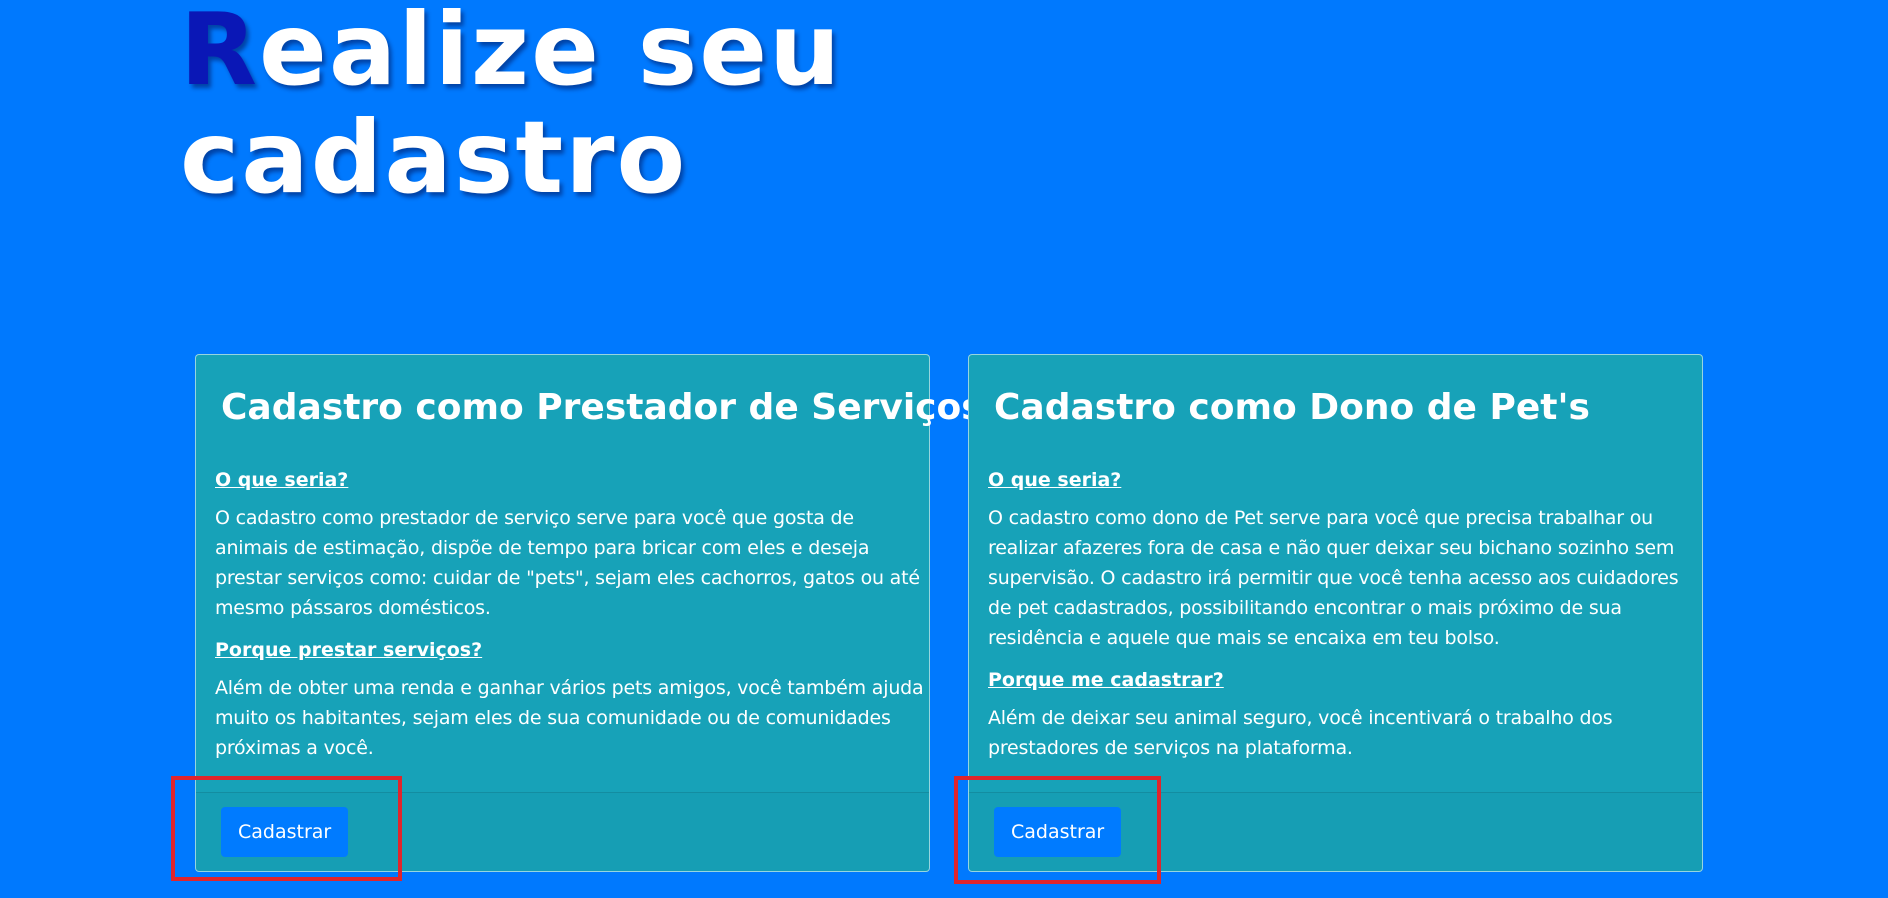  What do you see at coordinates (1292, 407) in the screenshot?
I see `card-title: Cadastro como Dono de Pet's` at bounding box center [1292, 407].